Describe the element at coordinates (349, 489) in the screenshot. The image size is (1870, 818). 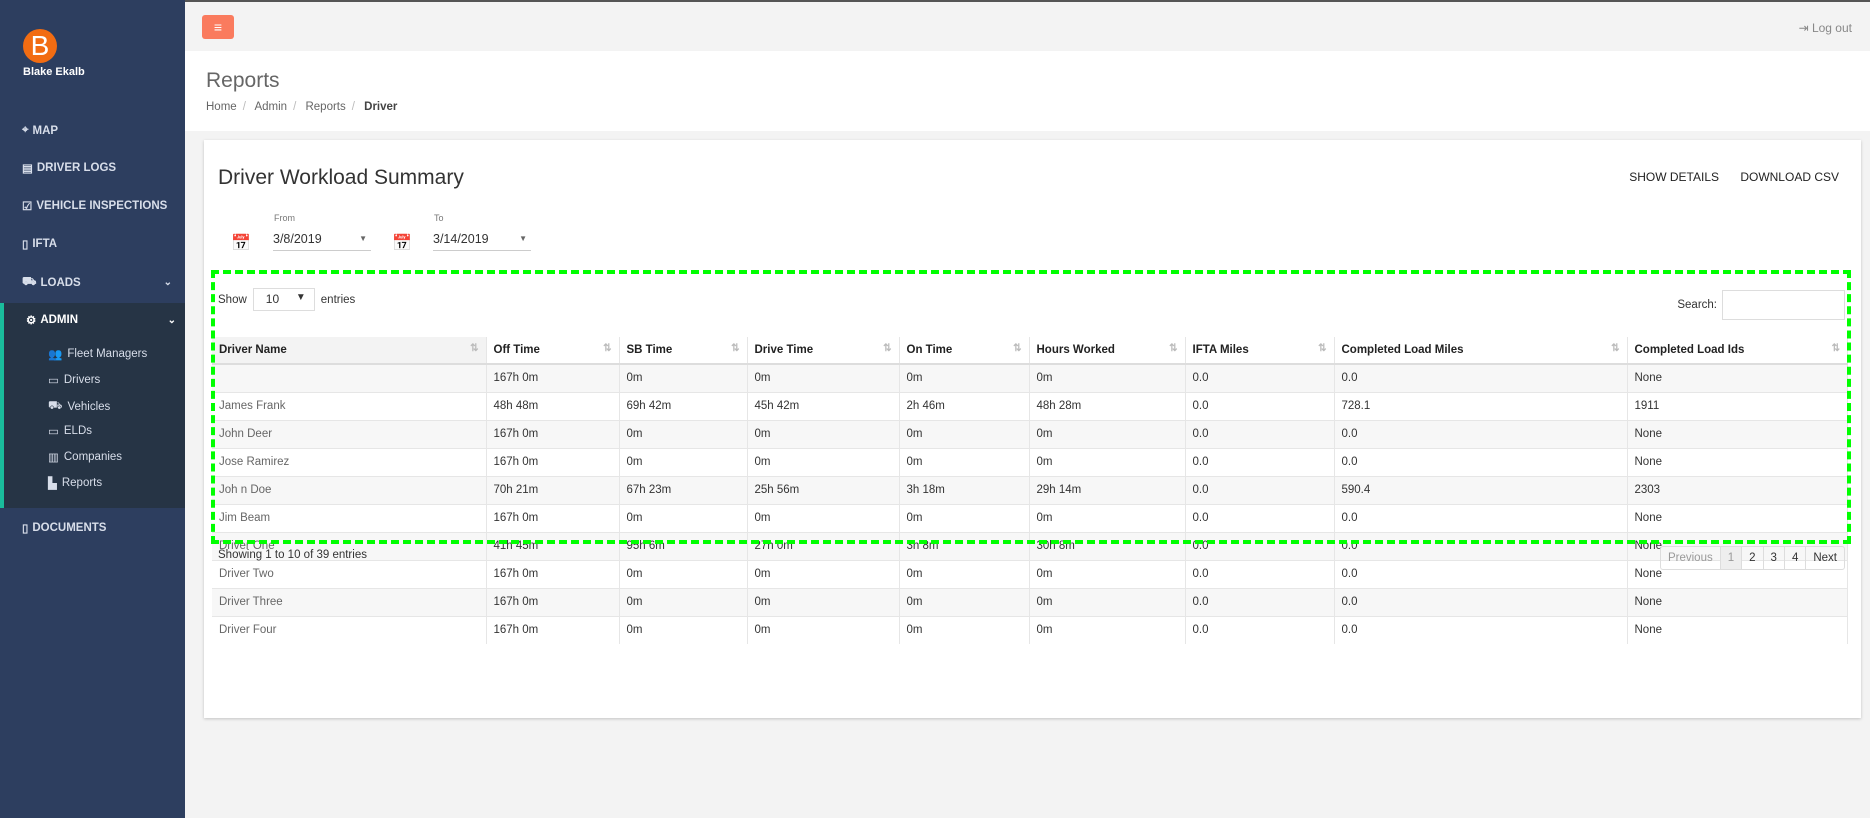
I see `table-cell: Joh n Doe` at that location.